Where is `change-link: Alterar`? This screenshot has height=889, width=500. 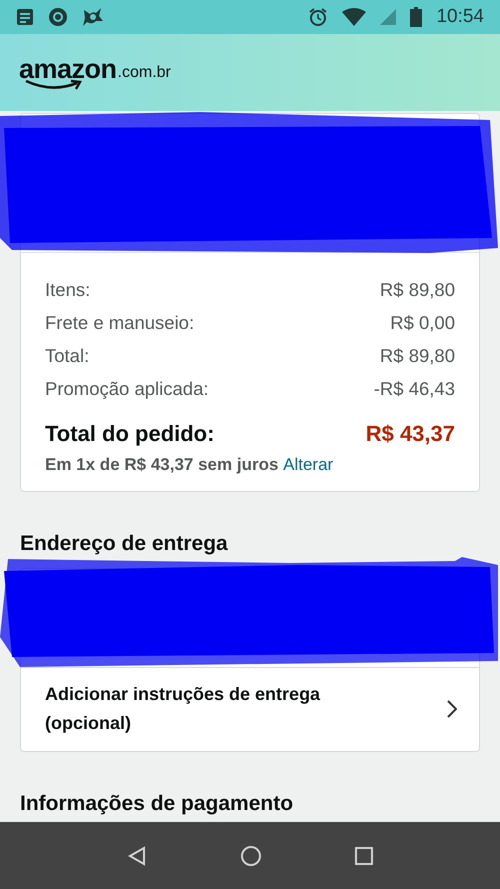 change-link: Alterar is located at coordinates (308, 464).